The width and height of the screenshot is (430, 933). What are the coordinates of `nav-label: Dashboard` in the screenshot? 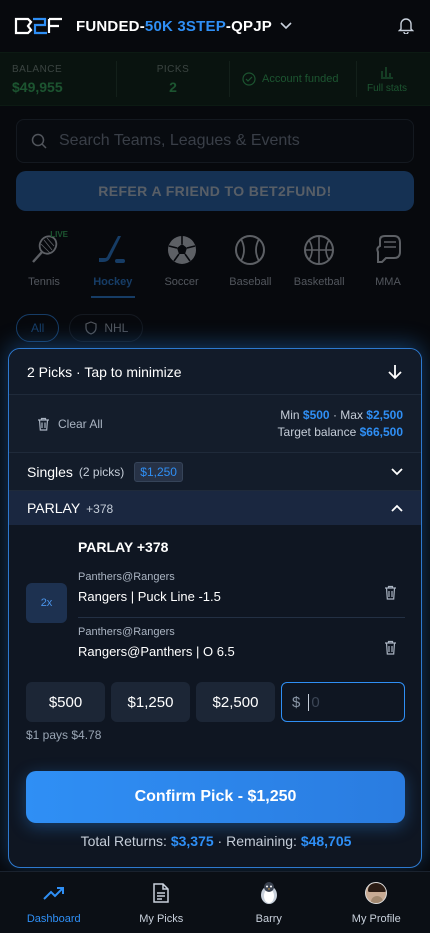 It's located at (53, 918).